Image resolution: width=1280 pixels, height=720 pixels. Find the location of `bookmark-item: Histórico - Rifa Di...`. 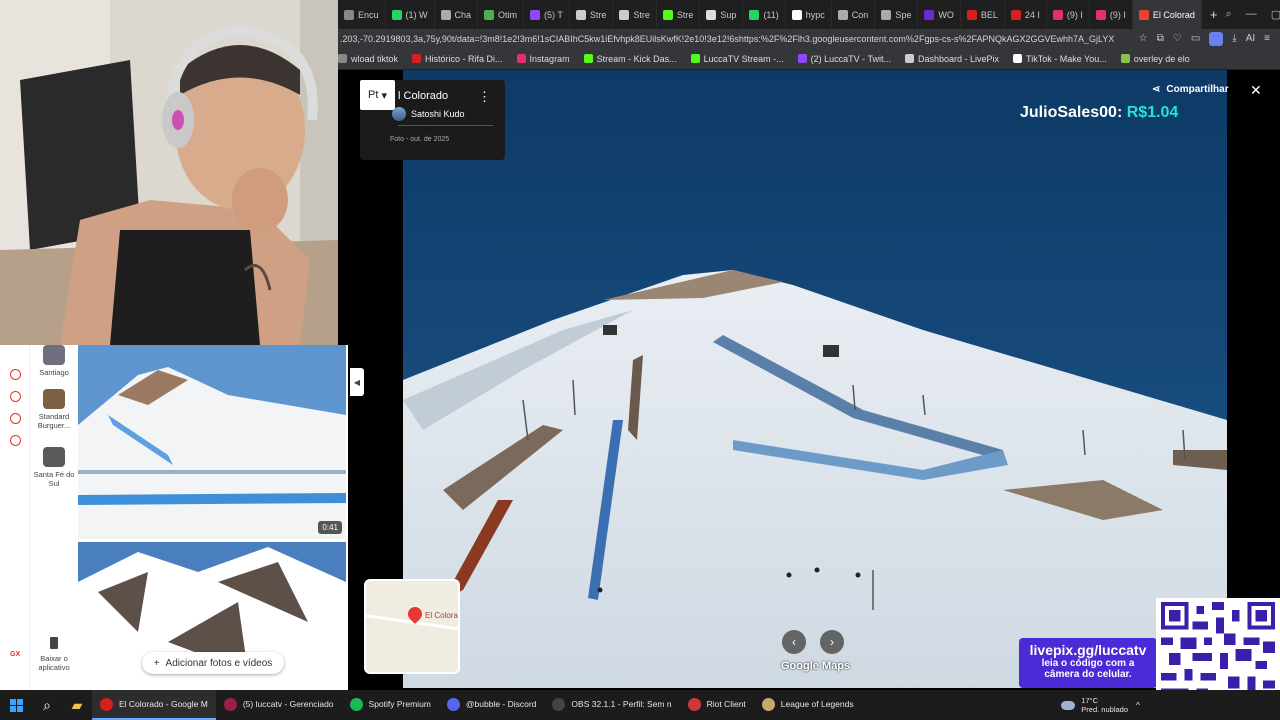

bookmark-item: Histórico - Rifa Di... is located at coordinates (457, 59).